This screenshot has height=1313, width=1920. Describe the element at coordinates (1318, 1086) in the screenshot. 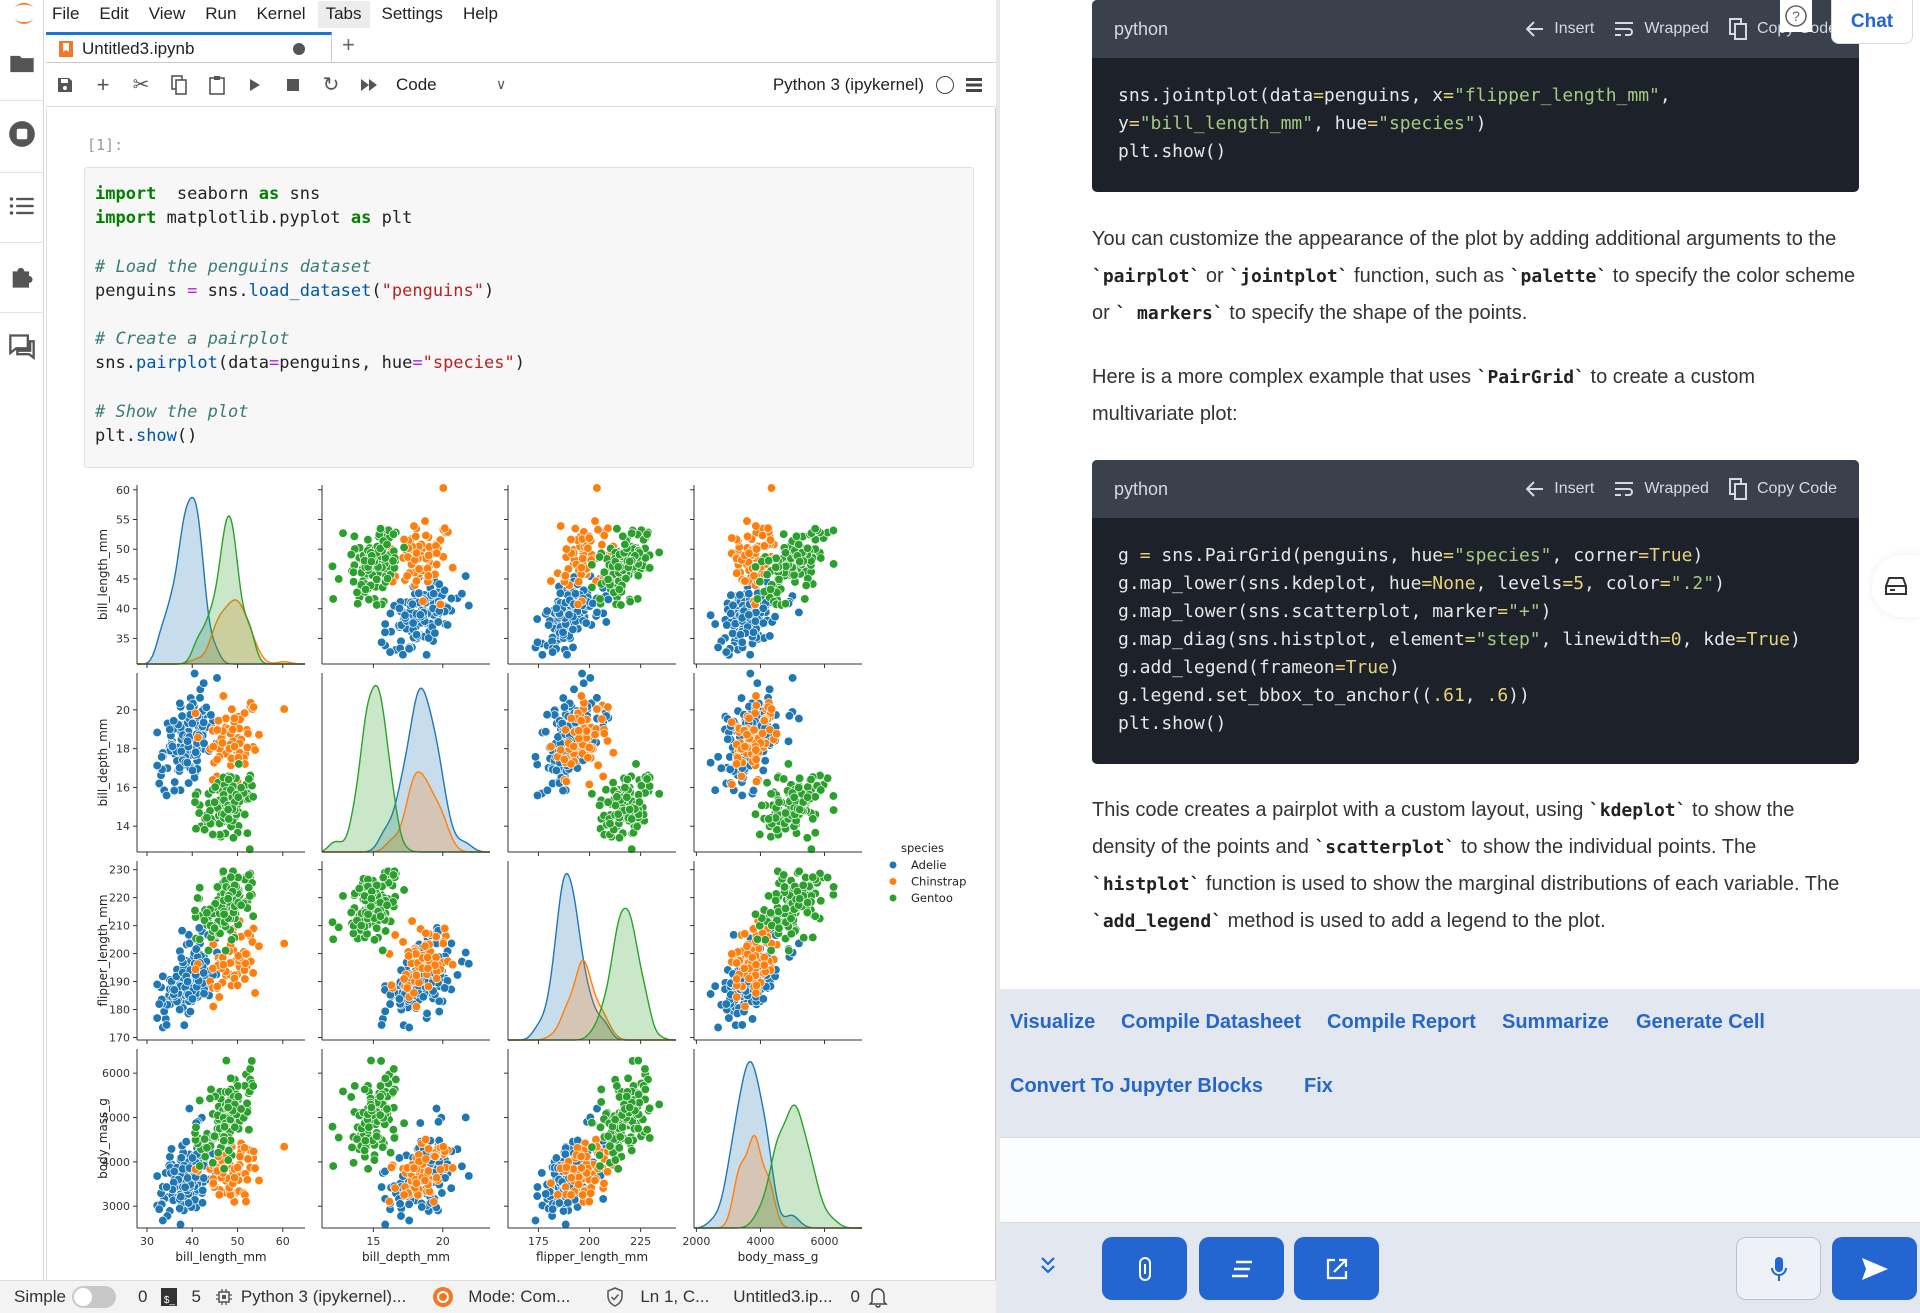

I see `action-fix: Fix` at that location.